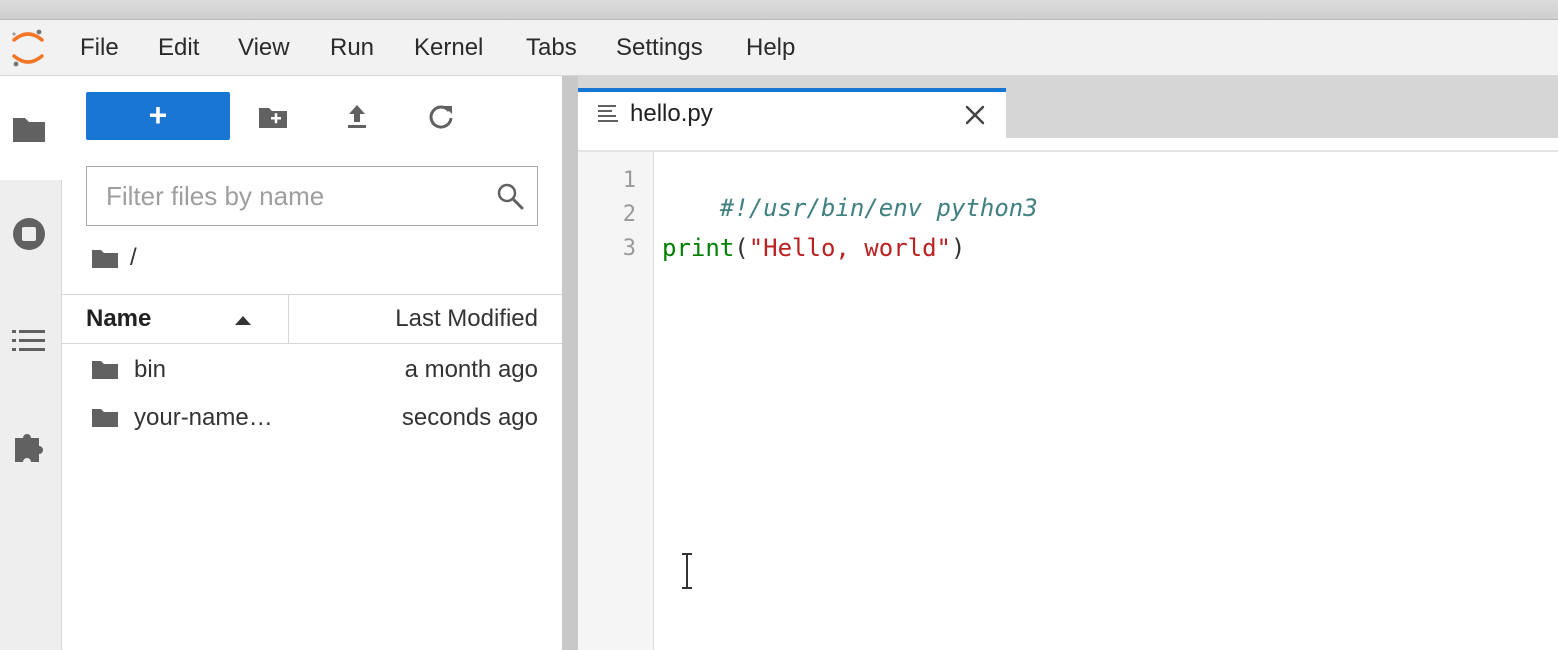  I want to click on jupyter-logo-icon, so click(28, 48).